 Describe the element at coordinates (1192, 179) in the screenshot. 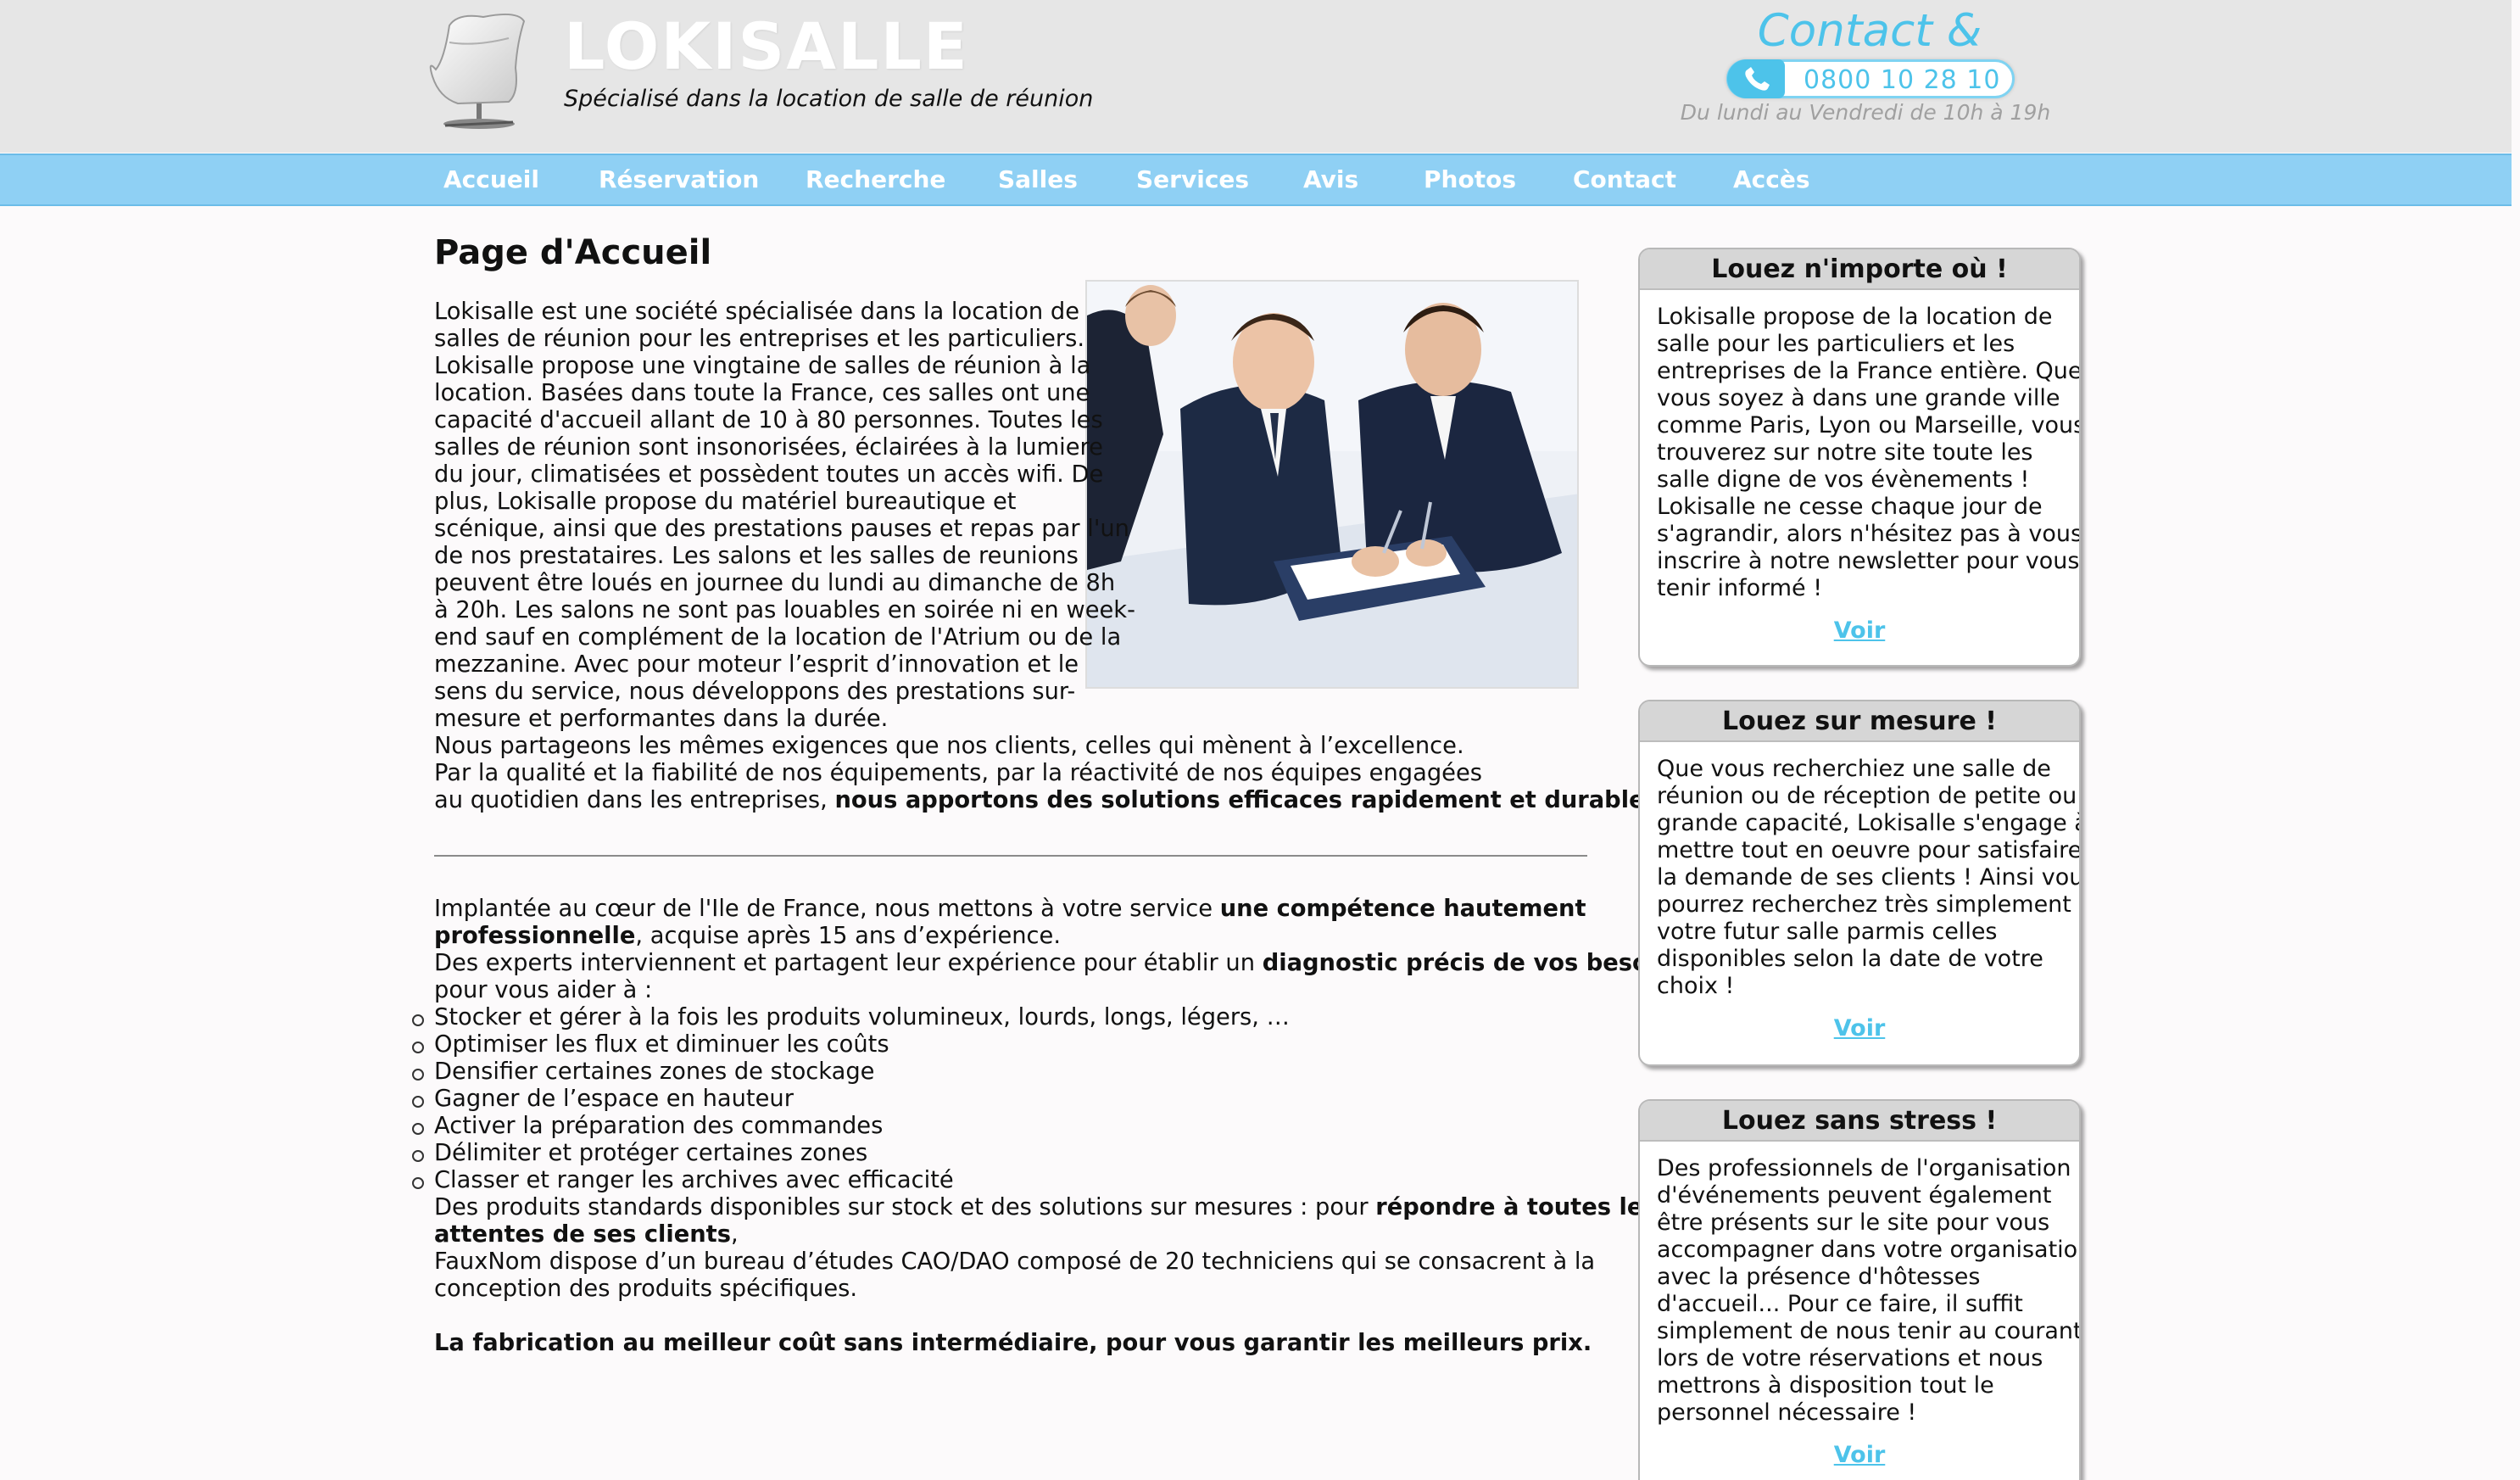

I see `nav-item-services: Services` at that location.